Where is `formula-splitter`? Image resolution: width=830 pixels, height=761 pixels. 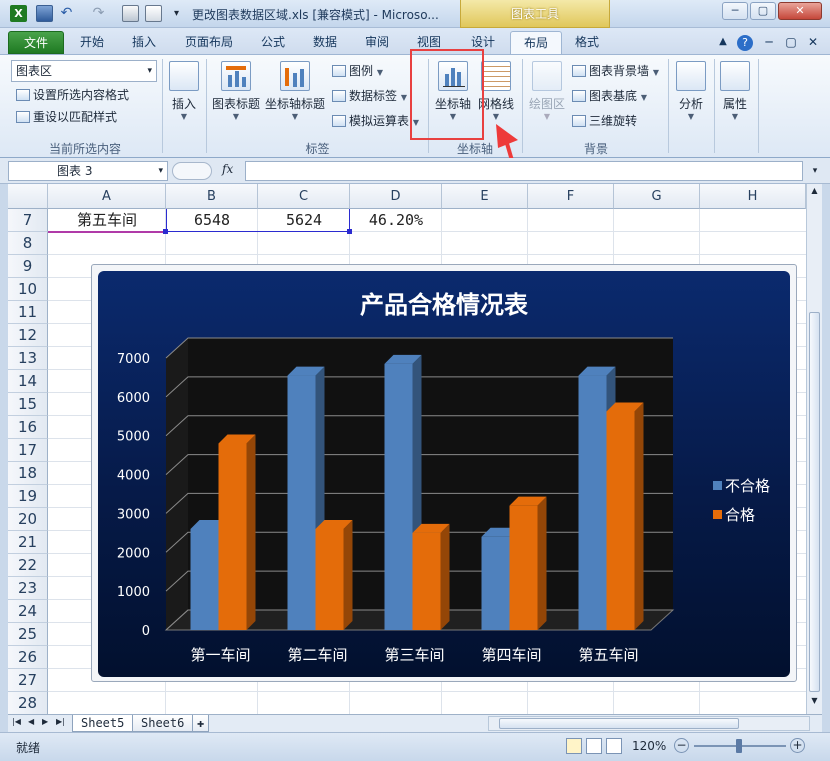 formula-splitter is located at coordinates (192, 171).